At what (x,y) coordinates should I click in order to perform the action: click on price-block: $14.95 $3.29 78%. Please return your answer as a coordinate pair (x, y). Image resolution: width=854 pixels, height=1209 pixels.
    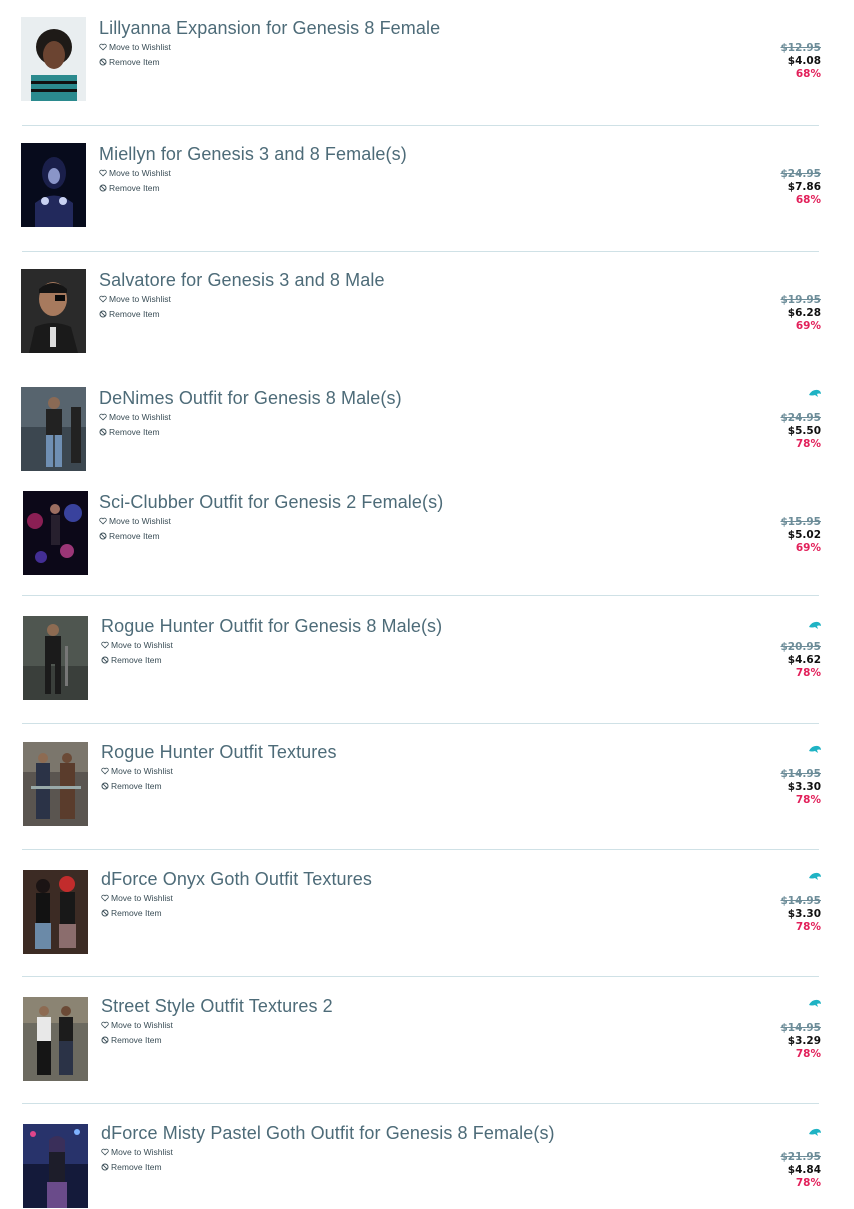
    Looking at the image, I should click on (800, 1041).